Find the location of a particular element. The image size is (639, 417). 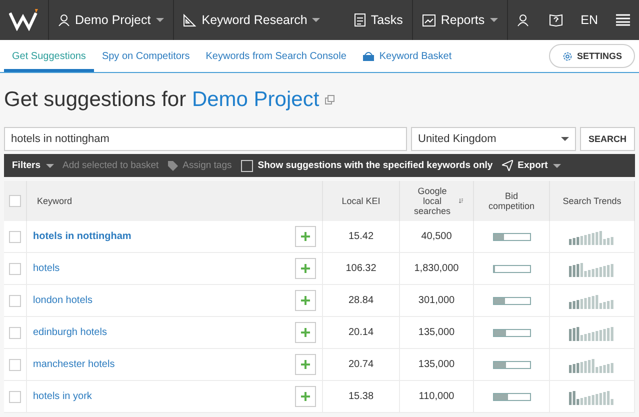

column-header: Local KEI is located at coordinates (361, 201).